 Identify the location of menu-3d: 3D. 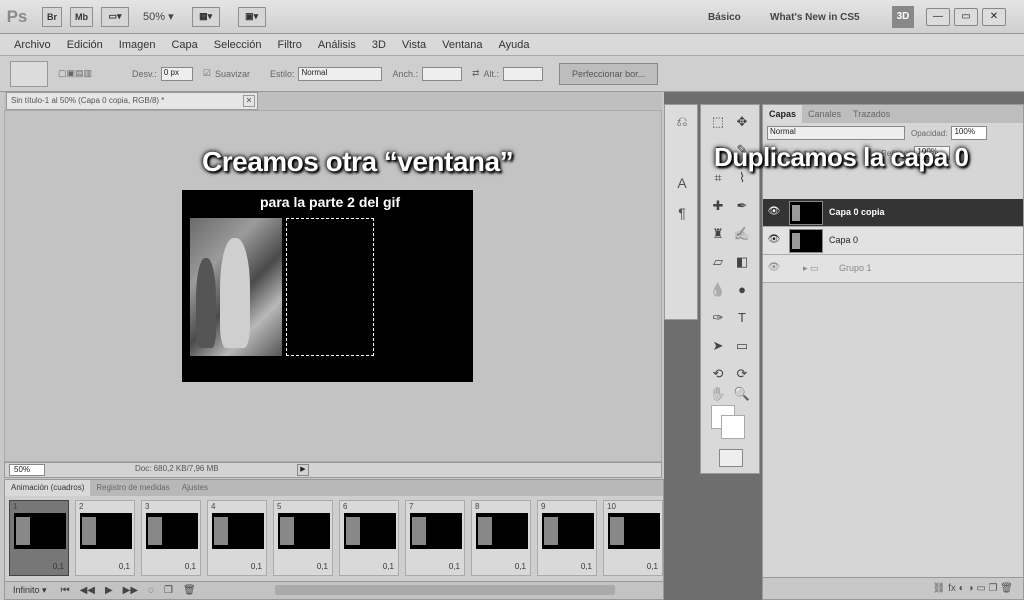
(379, 45).